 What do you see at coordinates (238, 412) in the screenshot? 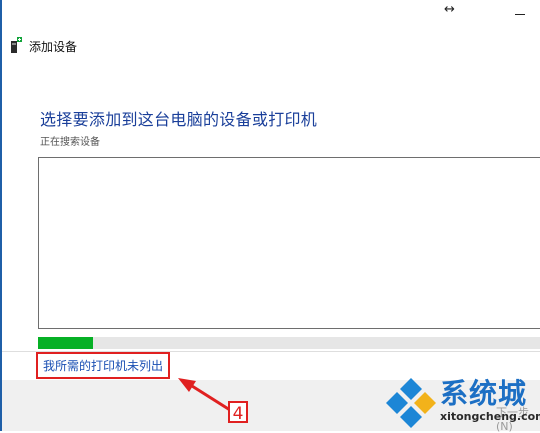
I see `step-number-badge: 4` at bounding box center [238, 412].